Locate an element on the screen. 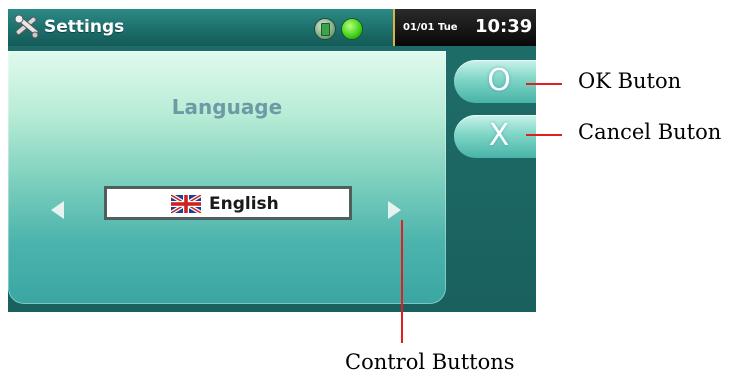 The height and width of the screenshot is (381, 746). controls-callout-label: Control Buttons is located at coordinates (430, 362).